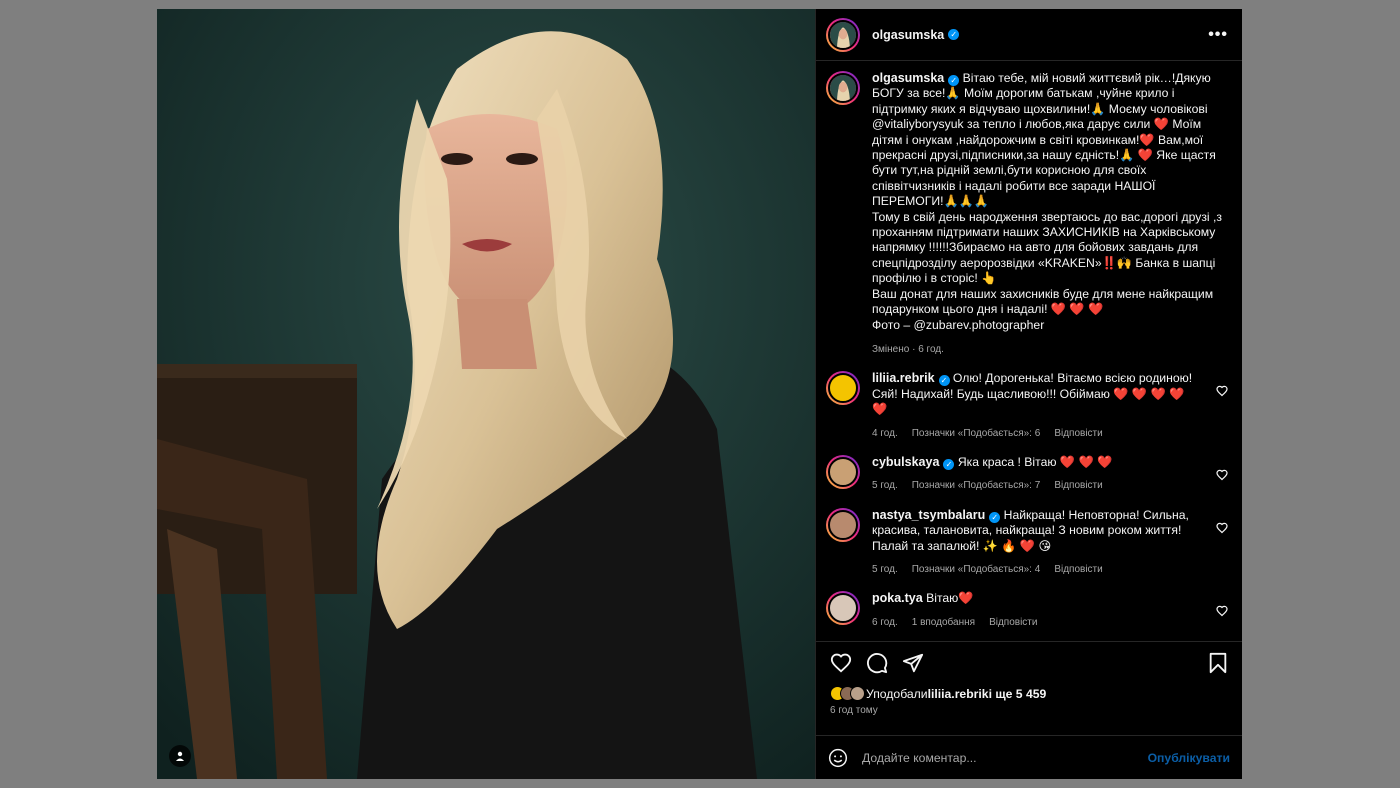 Image resolution: width=1400 pixels, height=788 pixels. I want to click on add-comment-bar: Додайте коментар... Опублікувати, so click(1029, 757).